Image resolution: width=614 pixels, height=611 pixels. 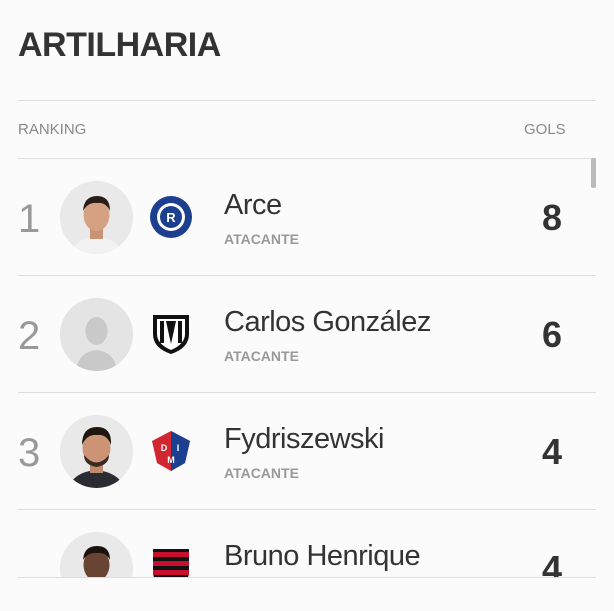 I want to click on player-name: Arce, so click(x=253, y=205).